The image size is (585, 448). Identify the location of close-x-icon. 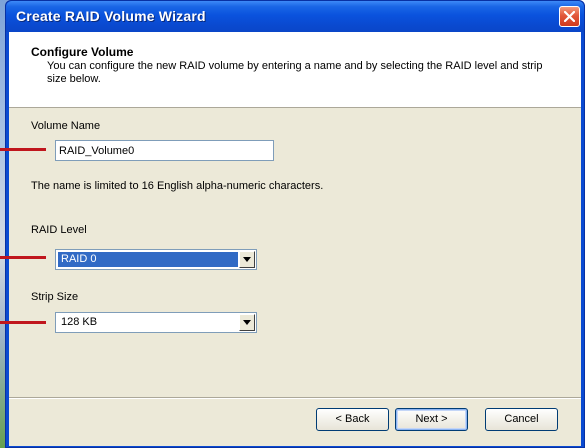
(569, 16).